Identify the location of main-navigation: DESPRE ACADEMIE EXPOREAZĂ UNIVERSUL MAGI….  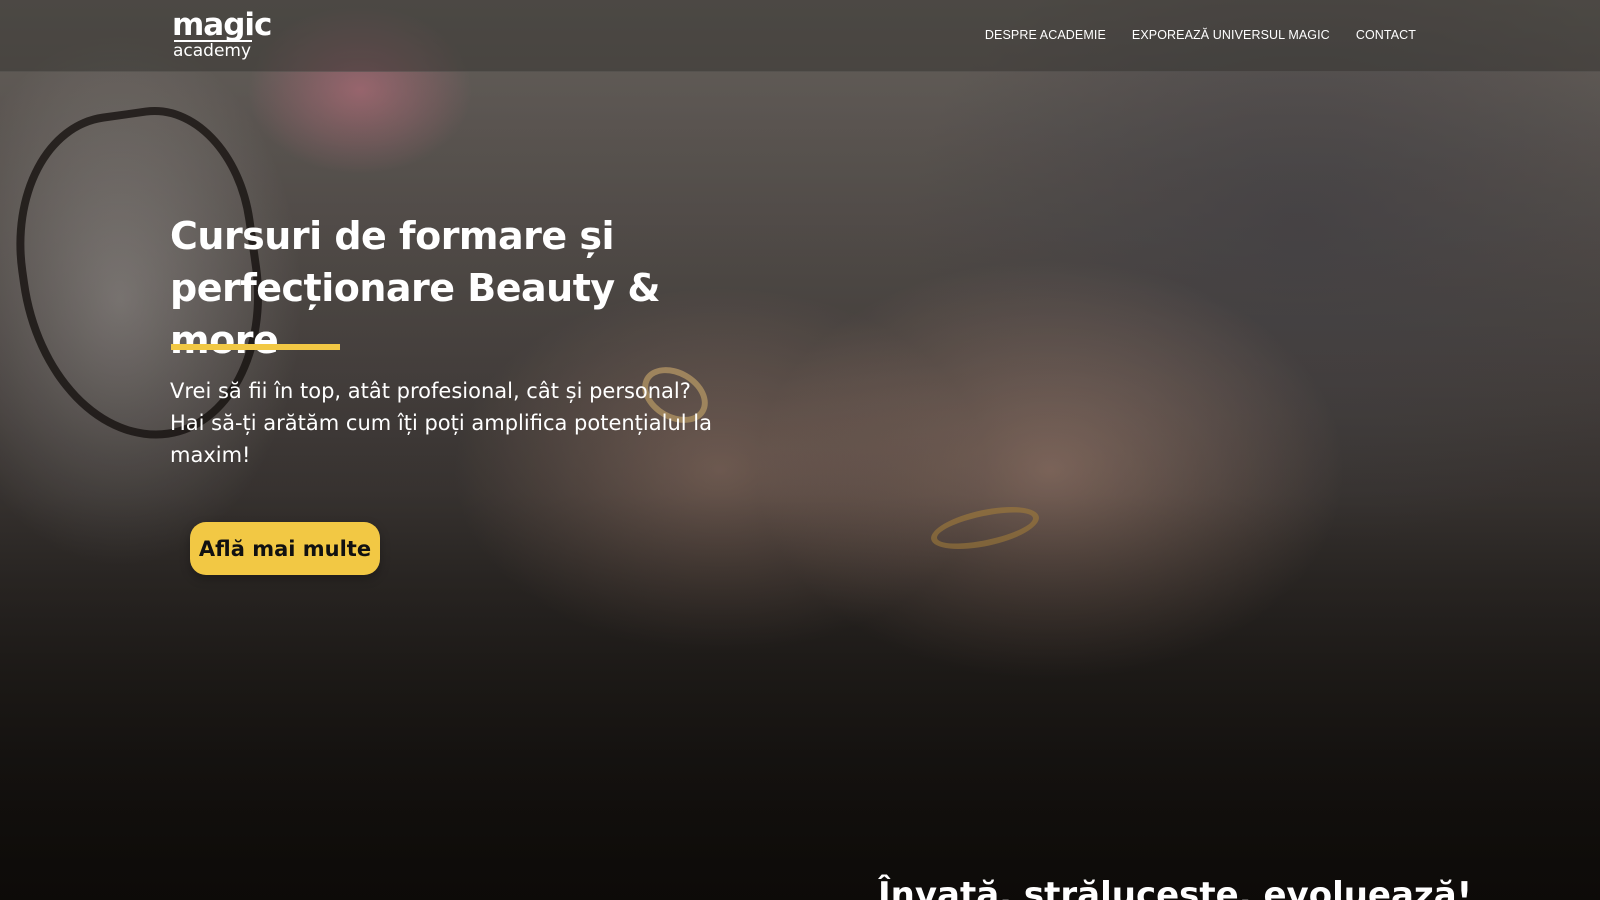
(1200, 35).